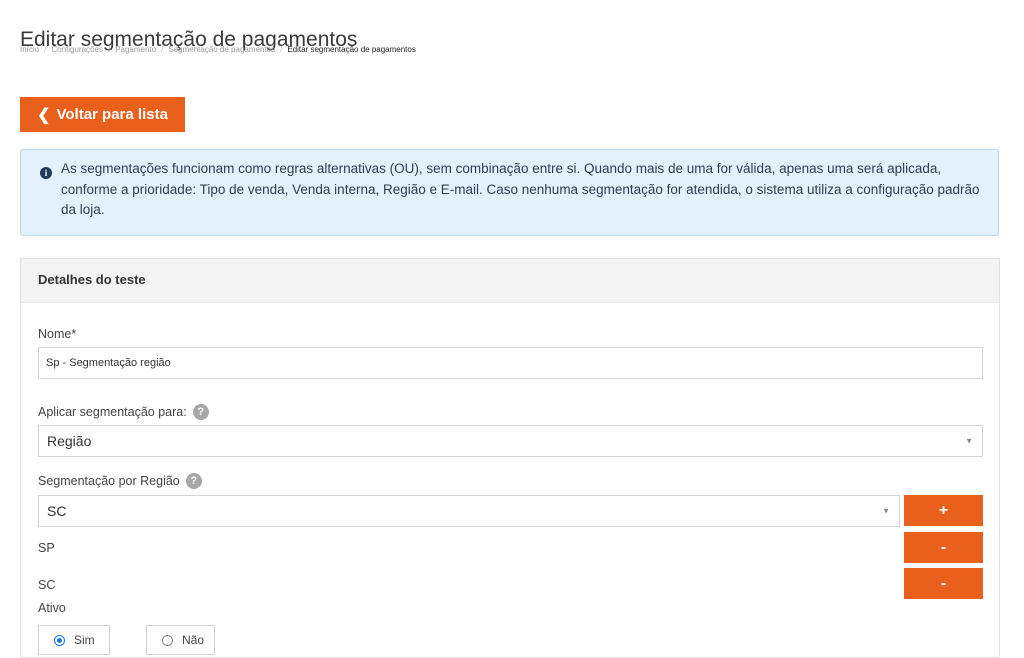 This screenshot has height=658, width=1024. I want to click on region-select: SC ▼, so click(469, 511).